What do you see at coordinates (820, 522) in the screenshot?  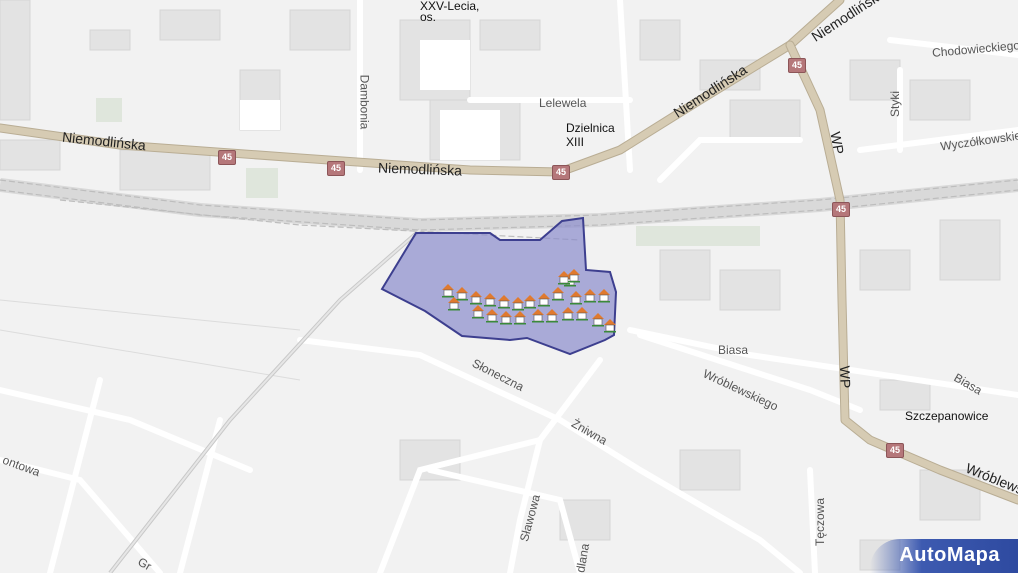 I see `street-label-teczowa: Tęczowa` at bounding box center [820, 522].